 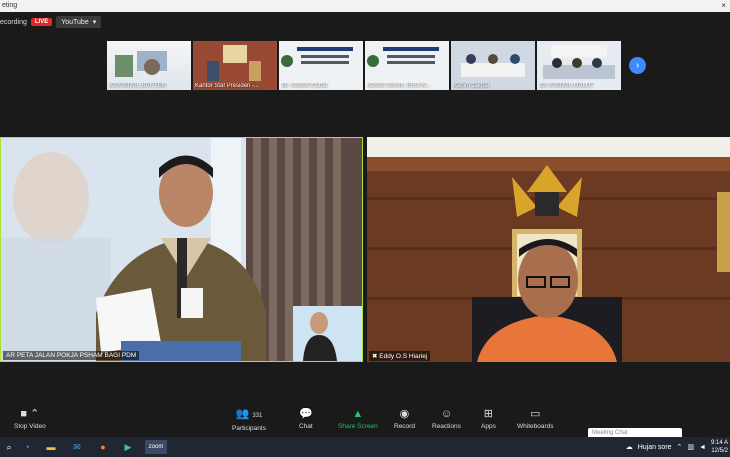 What do you see at coordinates (358, 426) in the screenshot?
I see `share-screen-label: Share Screen` at bounding box center [358, 426].